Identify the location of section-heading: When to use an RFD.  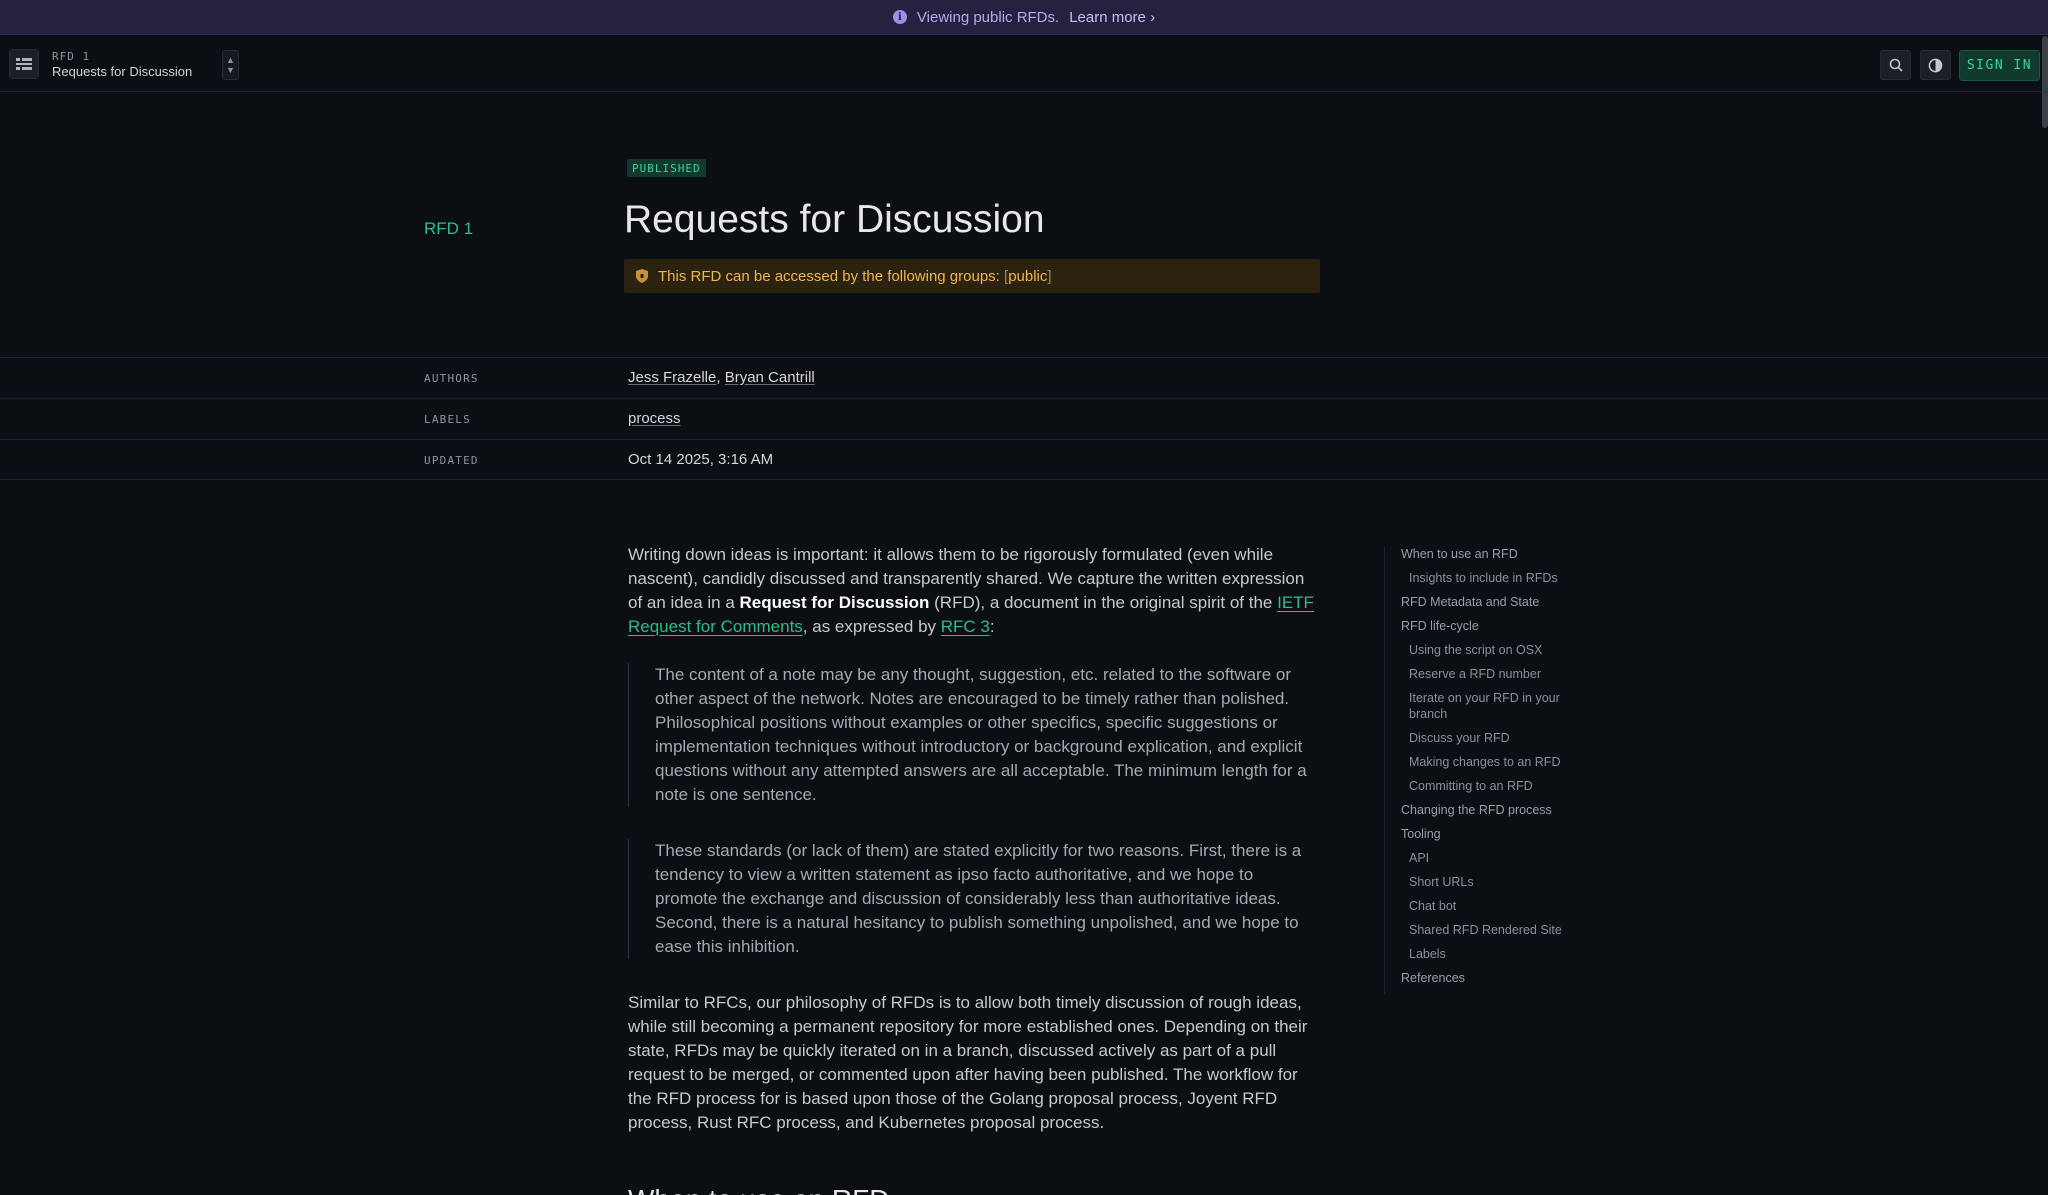
(758, 1189).